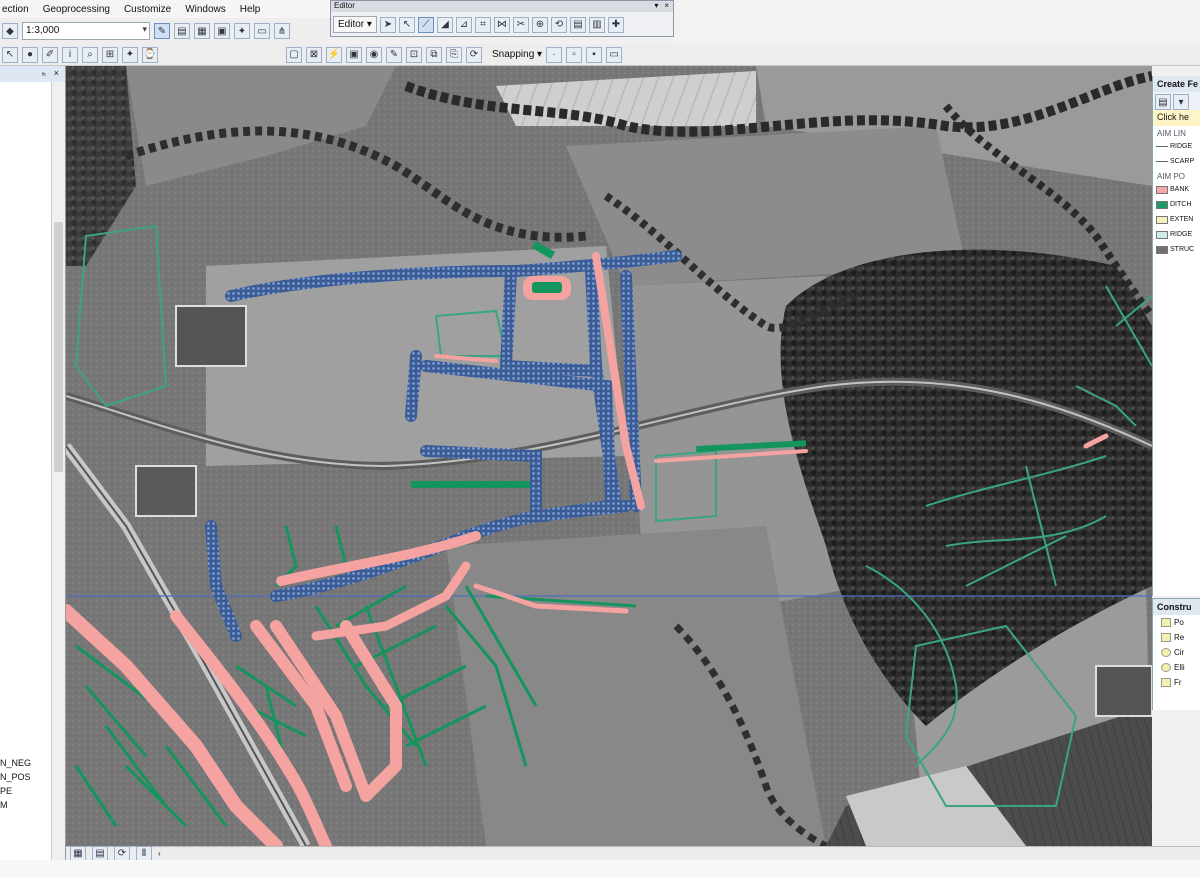 This screenshot has height=877, width=1200. What do you see at coordinates (482, 24) in the screenshot?
I see `edit-vertices-icon: ⌗` at bounding box center [482, 24].